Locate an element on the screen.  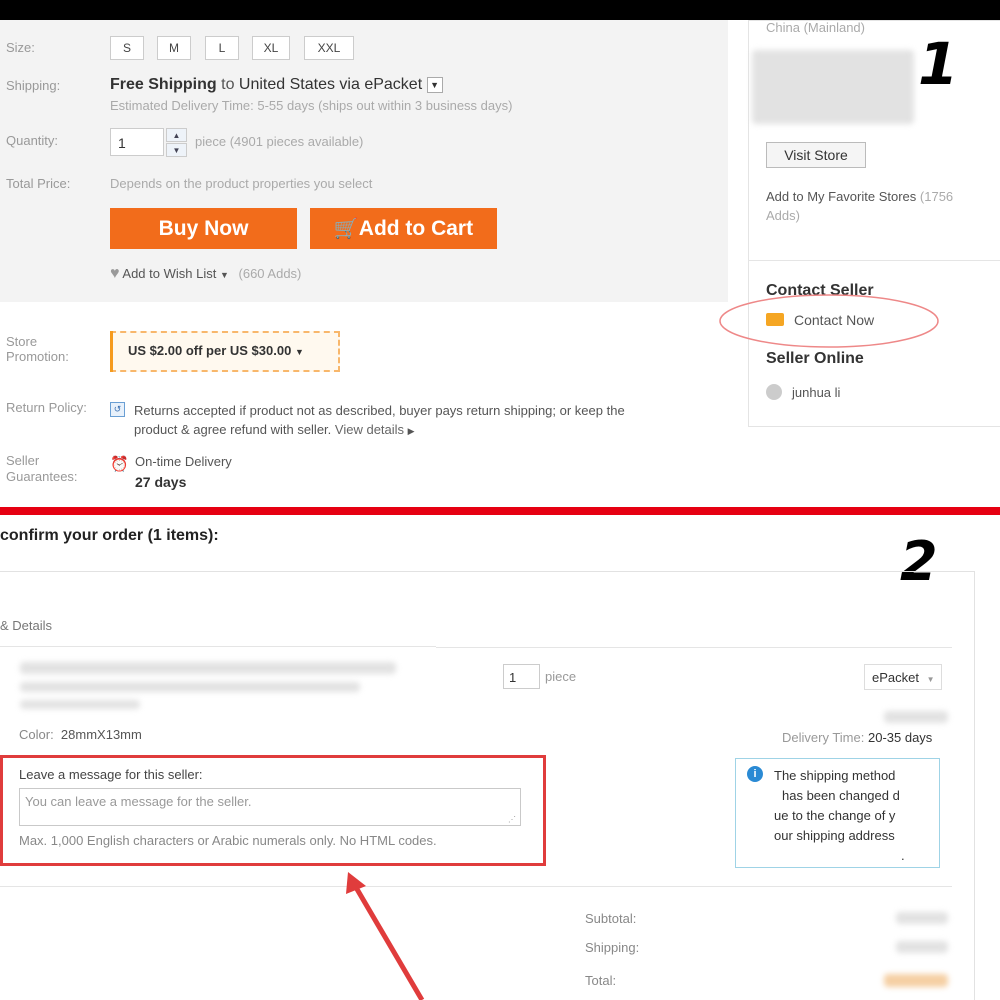
delivery-time-label: Delivery Time: is located at coordinates (823, 737).